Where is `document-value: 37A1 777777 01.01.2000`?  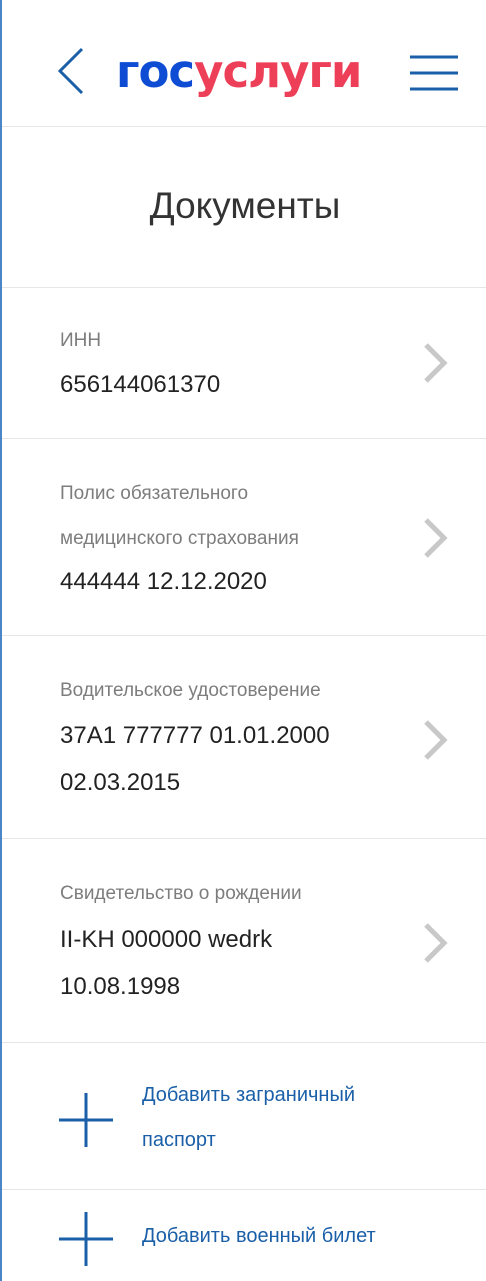
document-value: 37A1 777777 01.01.2000 is located at coordinates (195, 735).